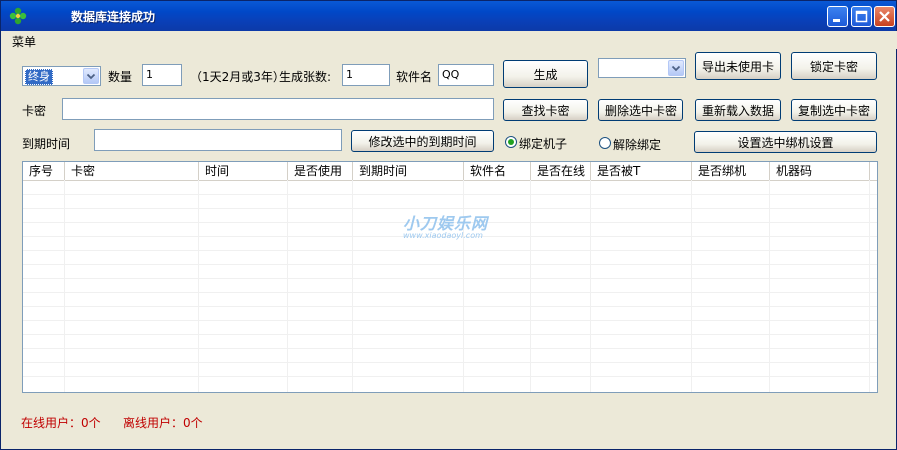 The width and height of the screenshot is (897, 450). I want to click on radio-checked-dot, so click(511, 142).